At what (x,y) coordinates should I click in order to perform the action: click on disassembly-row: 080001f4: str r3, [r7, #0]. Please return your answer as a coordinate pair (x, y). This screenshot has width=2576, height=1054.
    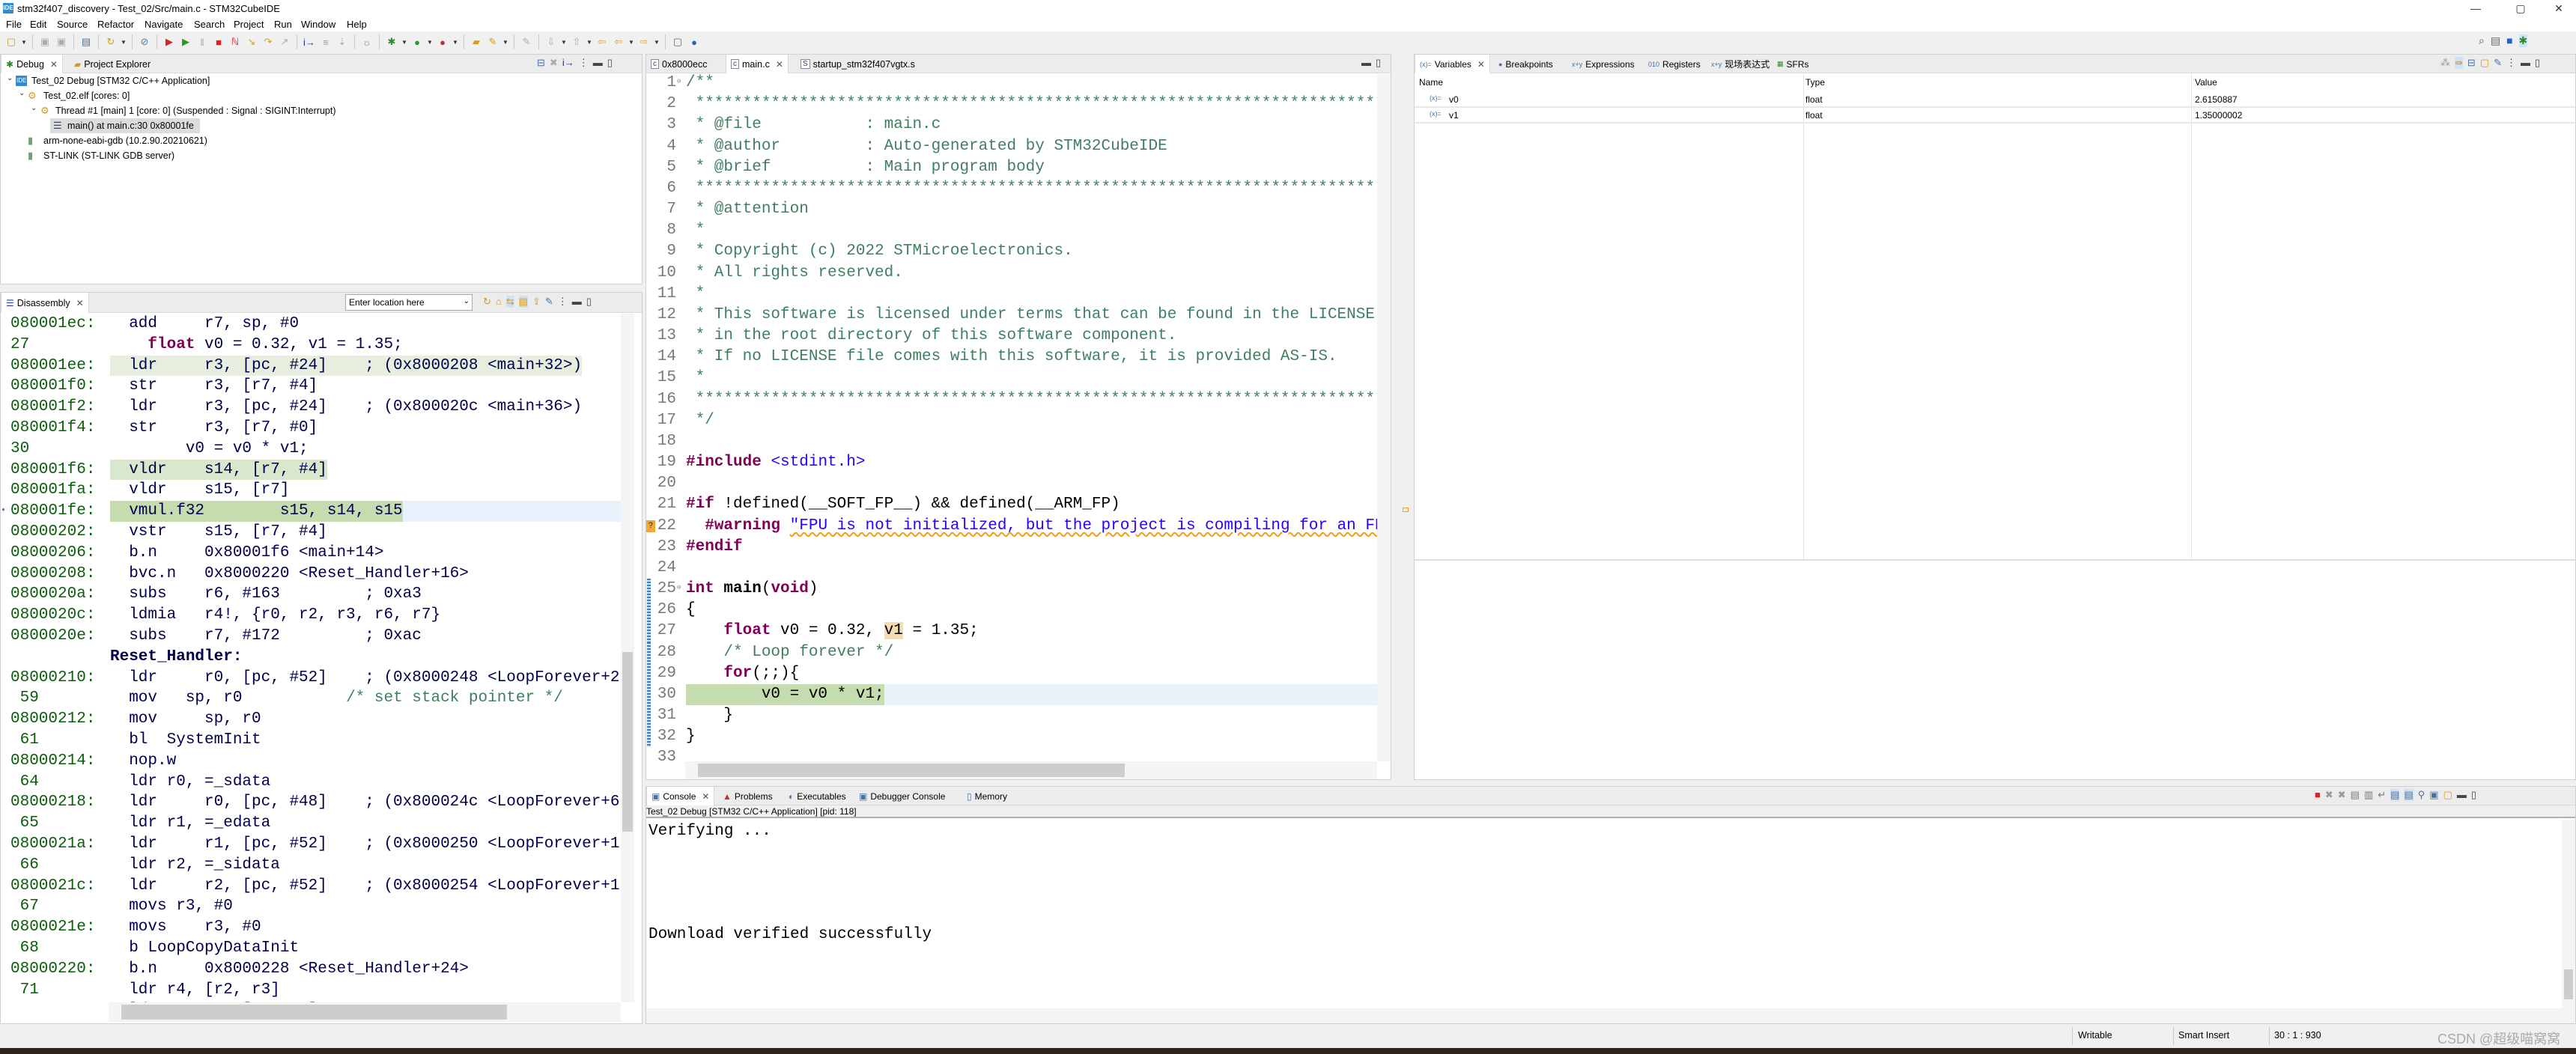
    Looking at the image, I should click on (311, 429).